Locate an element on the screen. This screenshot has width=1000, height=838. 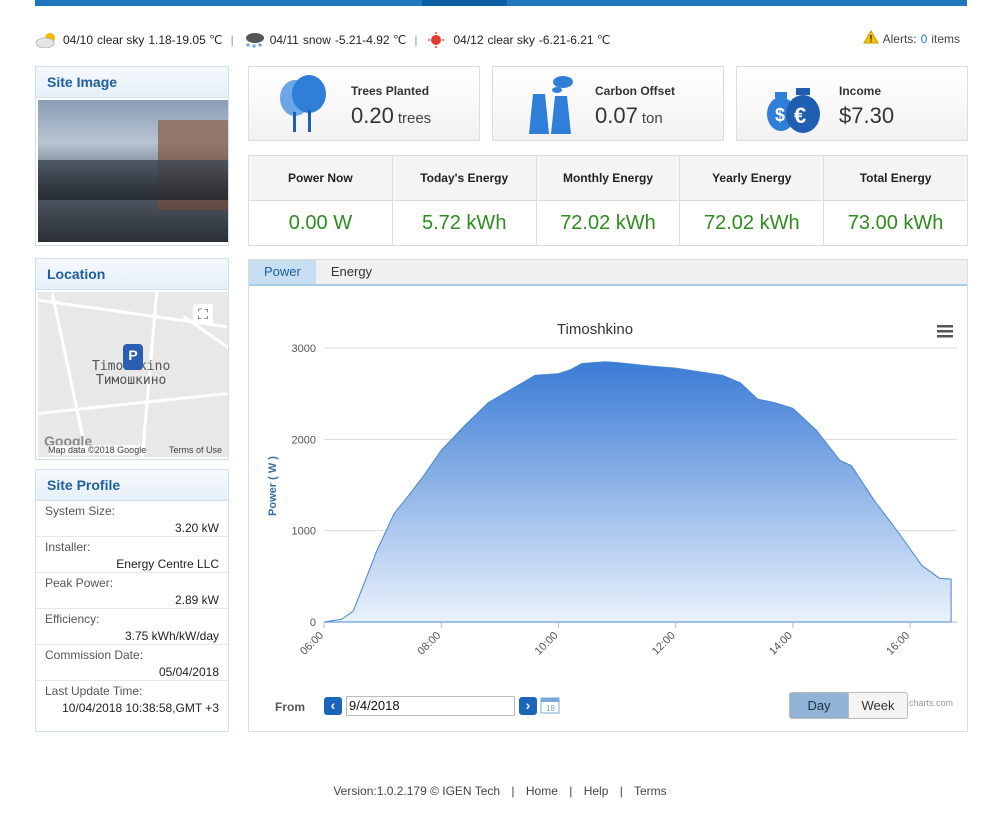
weather-desc: clear sky is located at coordinates (121, 40).